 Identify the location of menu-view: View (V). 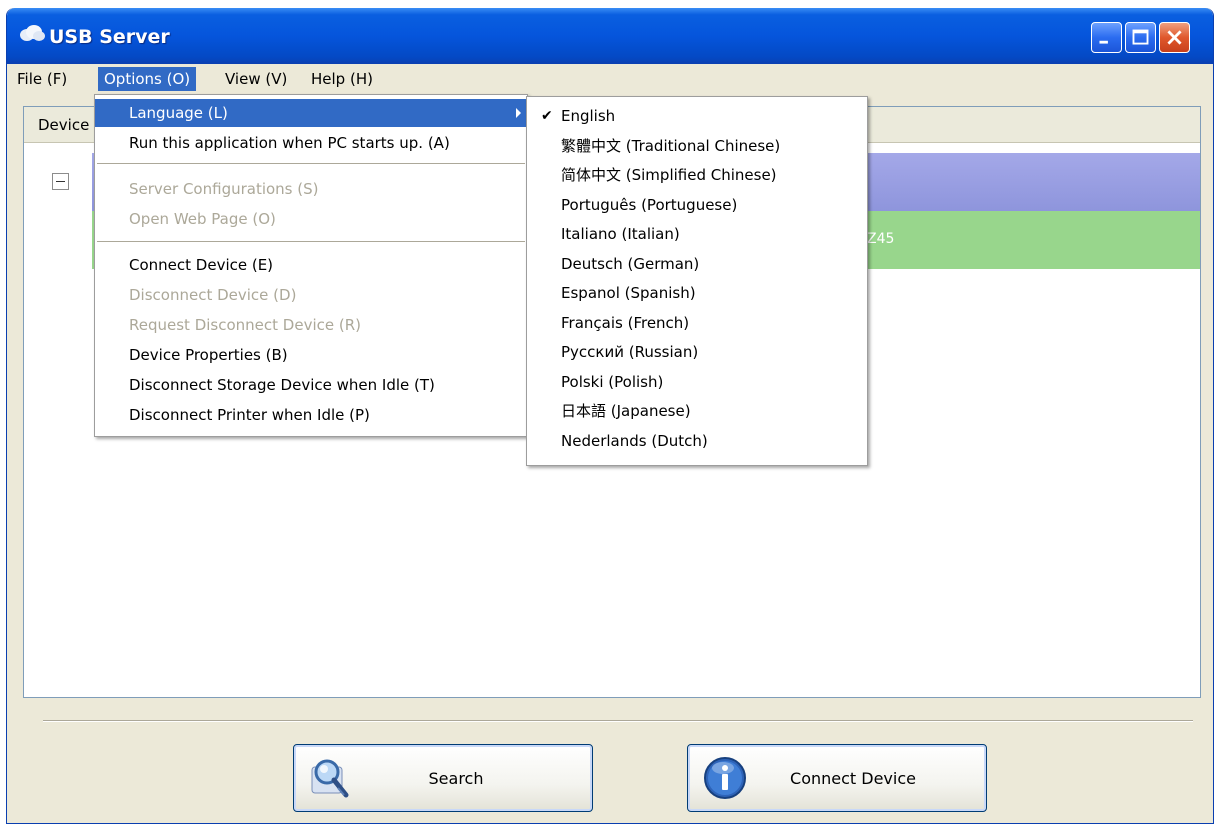
(256, 79).